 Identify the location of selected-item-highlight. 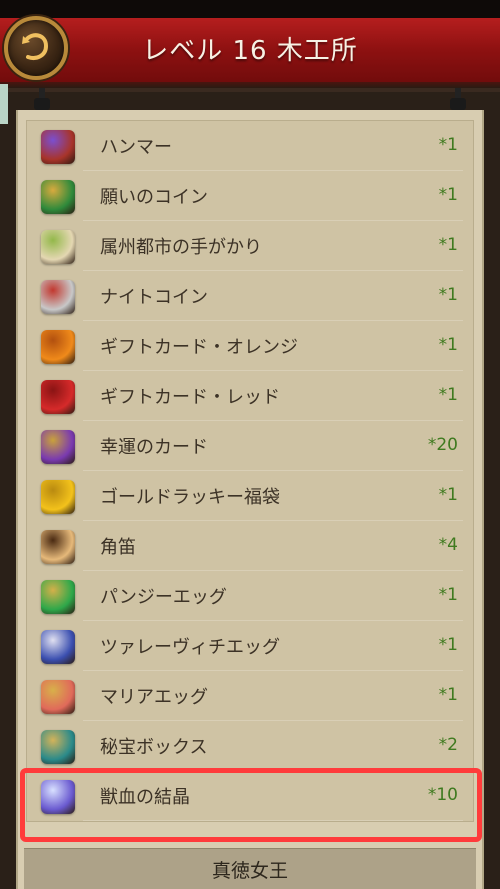
(251, 805).